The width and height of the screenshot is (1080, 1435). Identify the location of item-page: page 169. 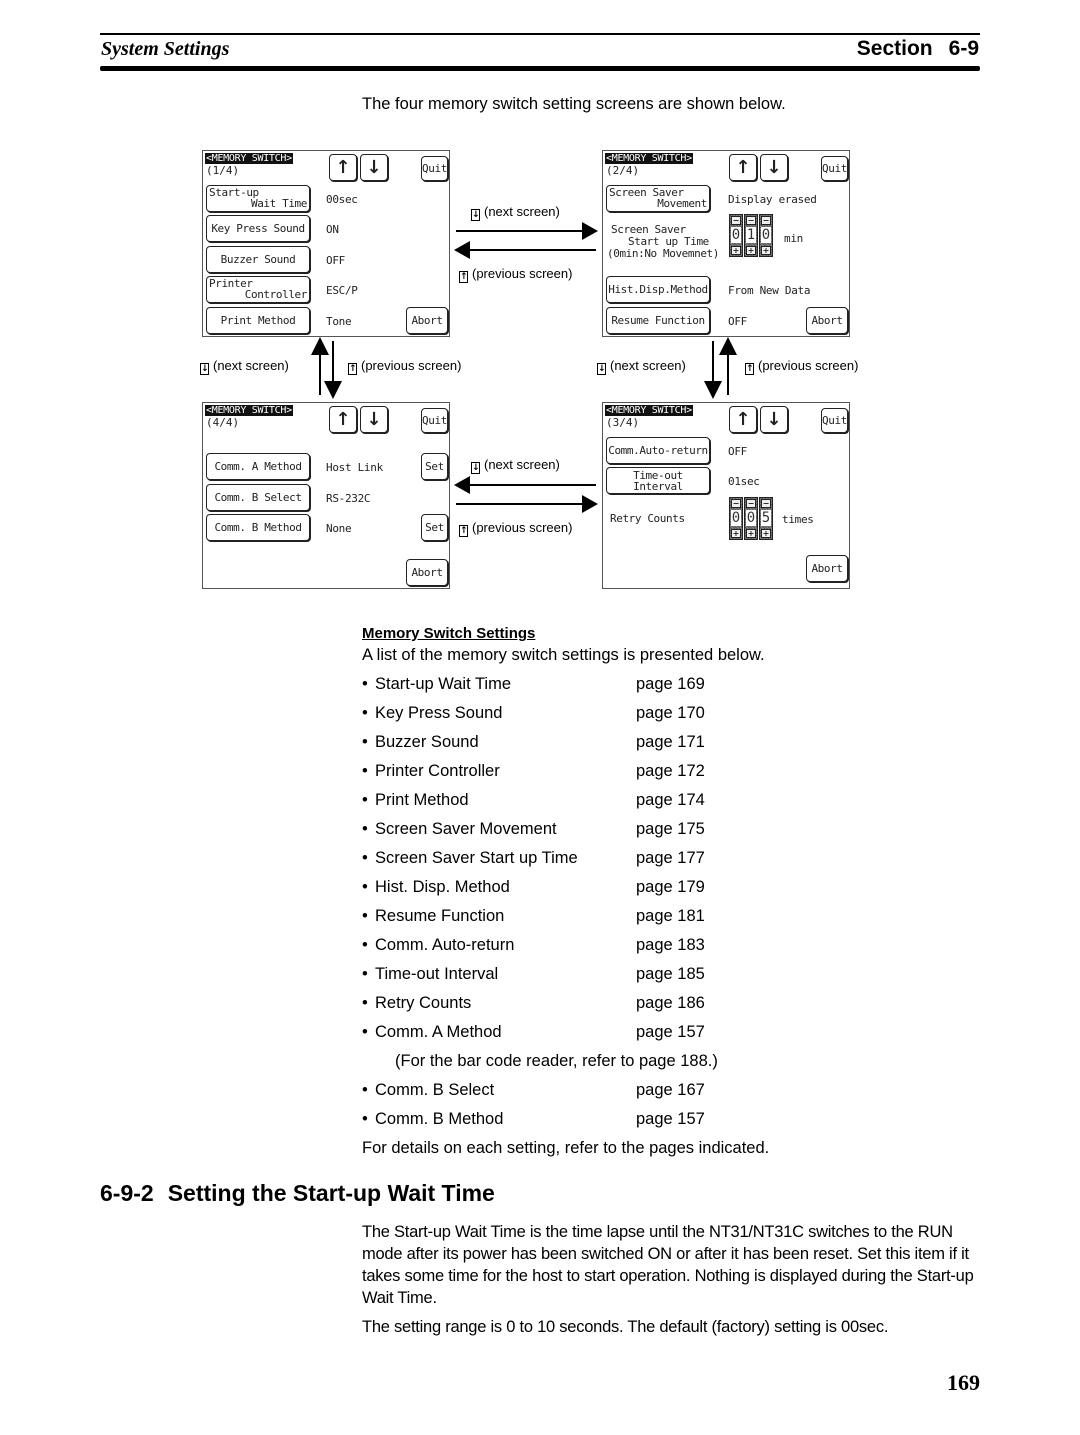
(670, 684).